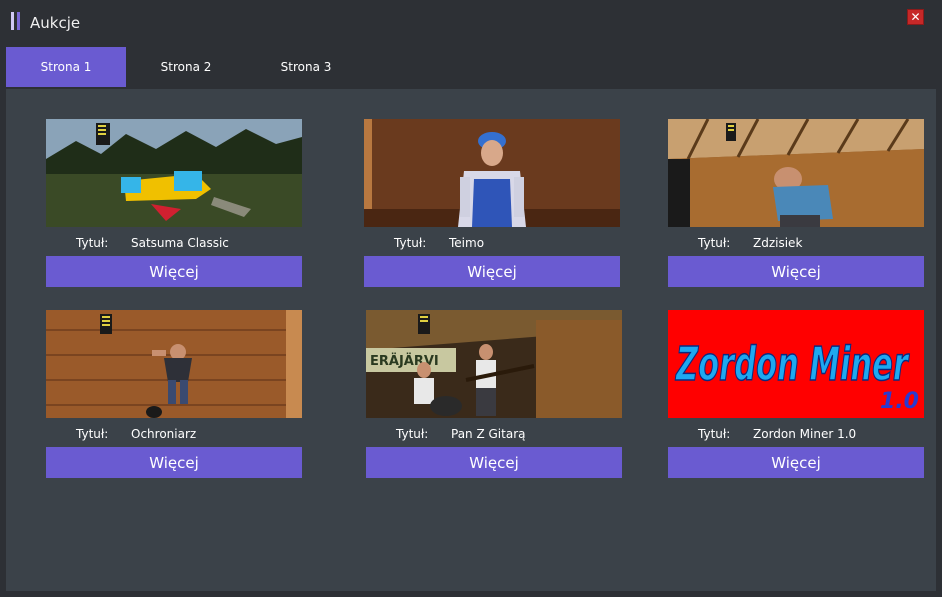 Image resolution: width=942 pixels, height=597 pixels. What do you see at coordinates (899, 401) in the screenshot?
I see `zordon-logo-badge: 1.0` at bounding box center [899, 401].